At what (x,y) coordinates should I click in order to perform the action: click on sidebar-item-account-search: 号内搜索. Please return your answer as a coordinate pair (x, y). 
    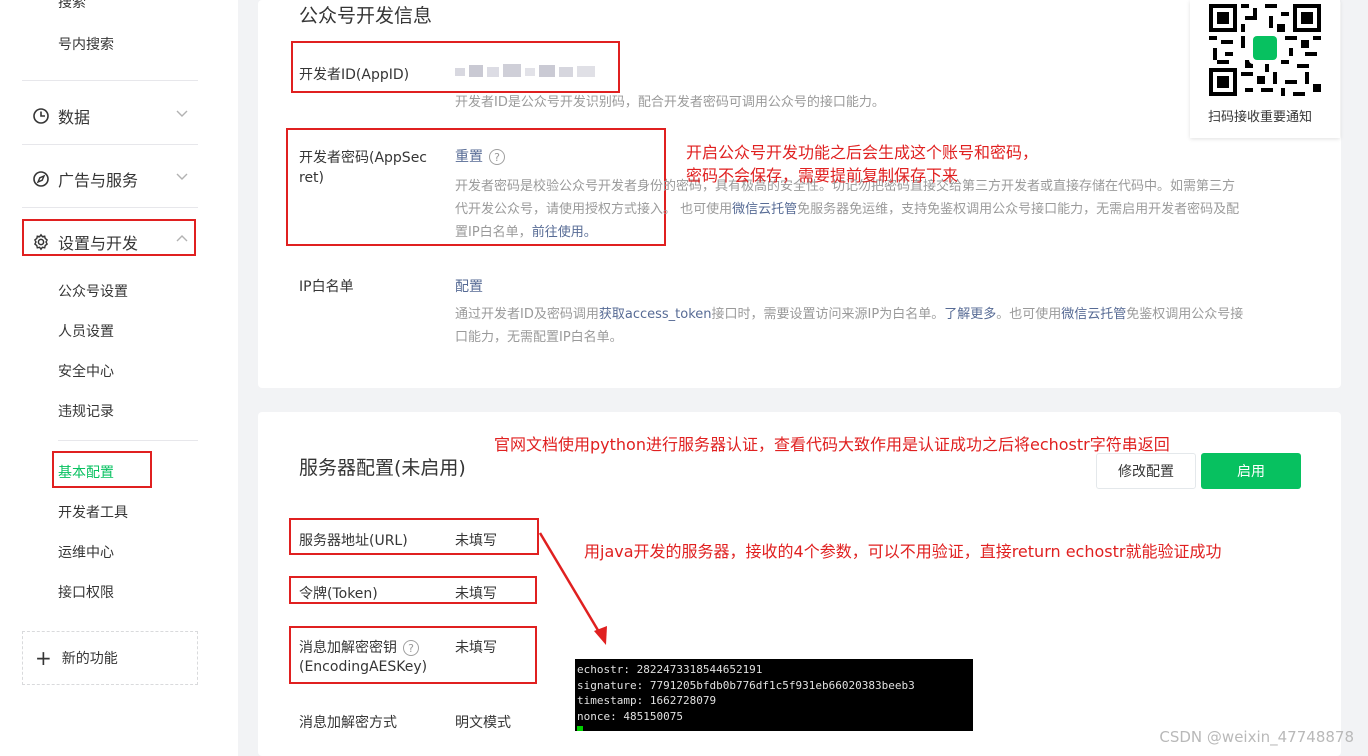
    Looking at the image, I should click on (86, 44).